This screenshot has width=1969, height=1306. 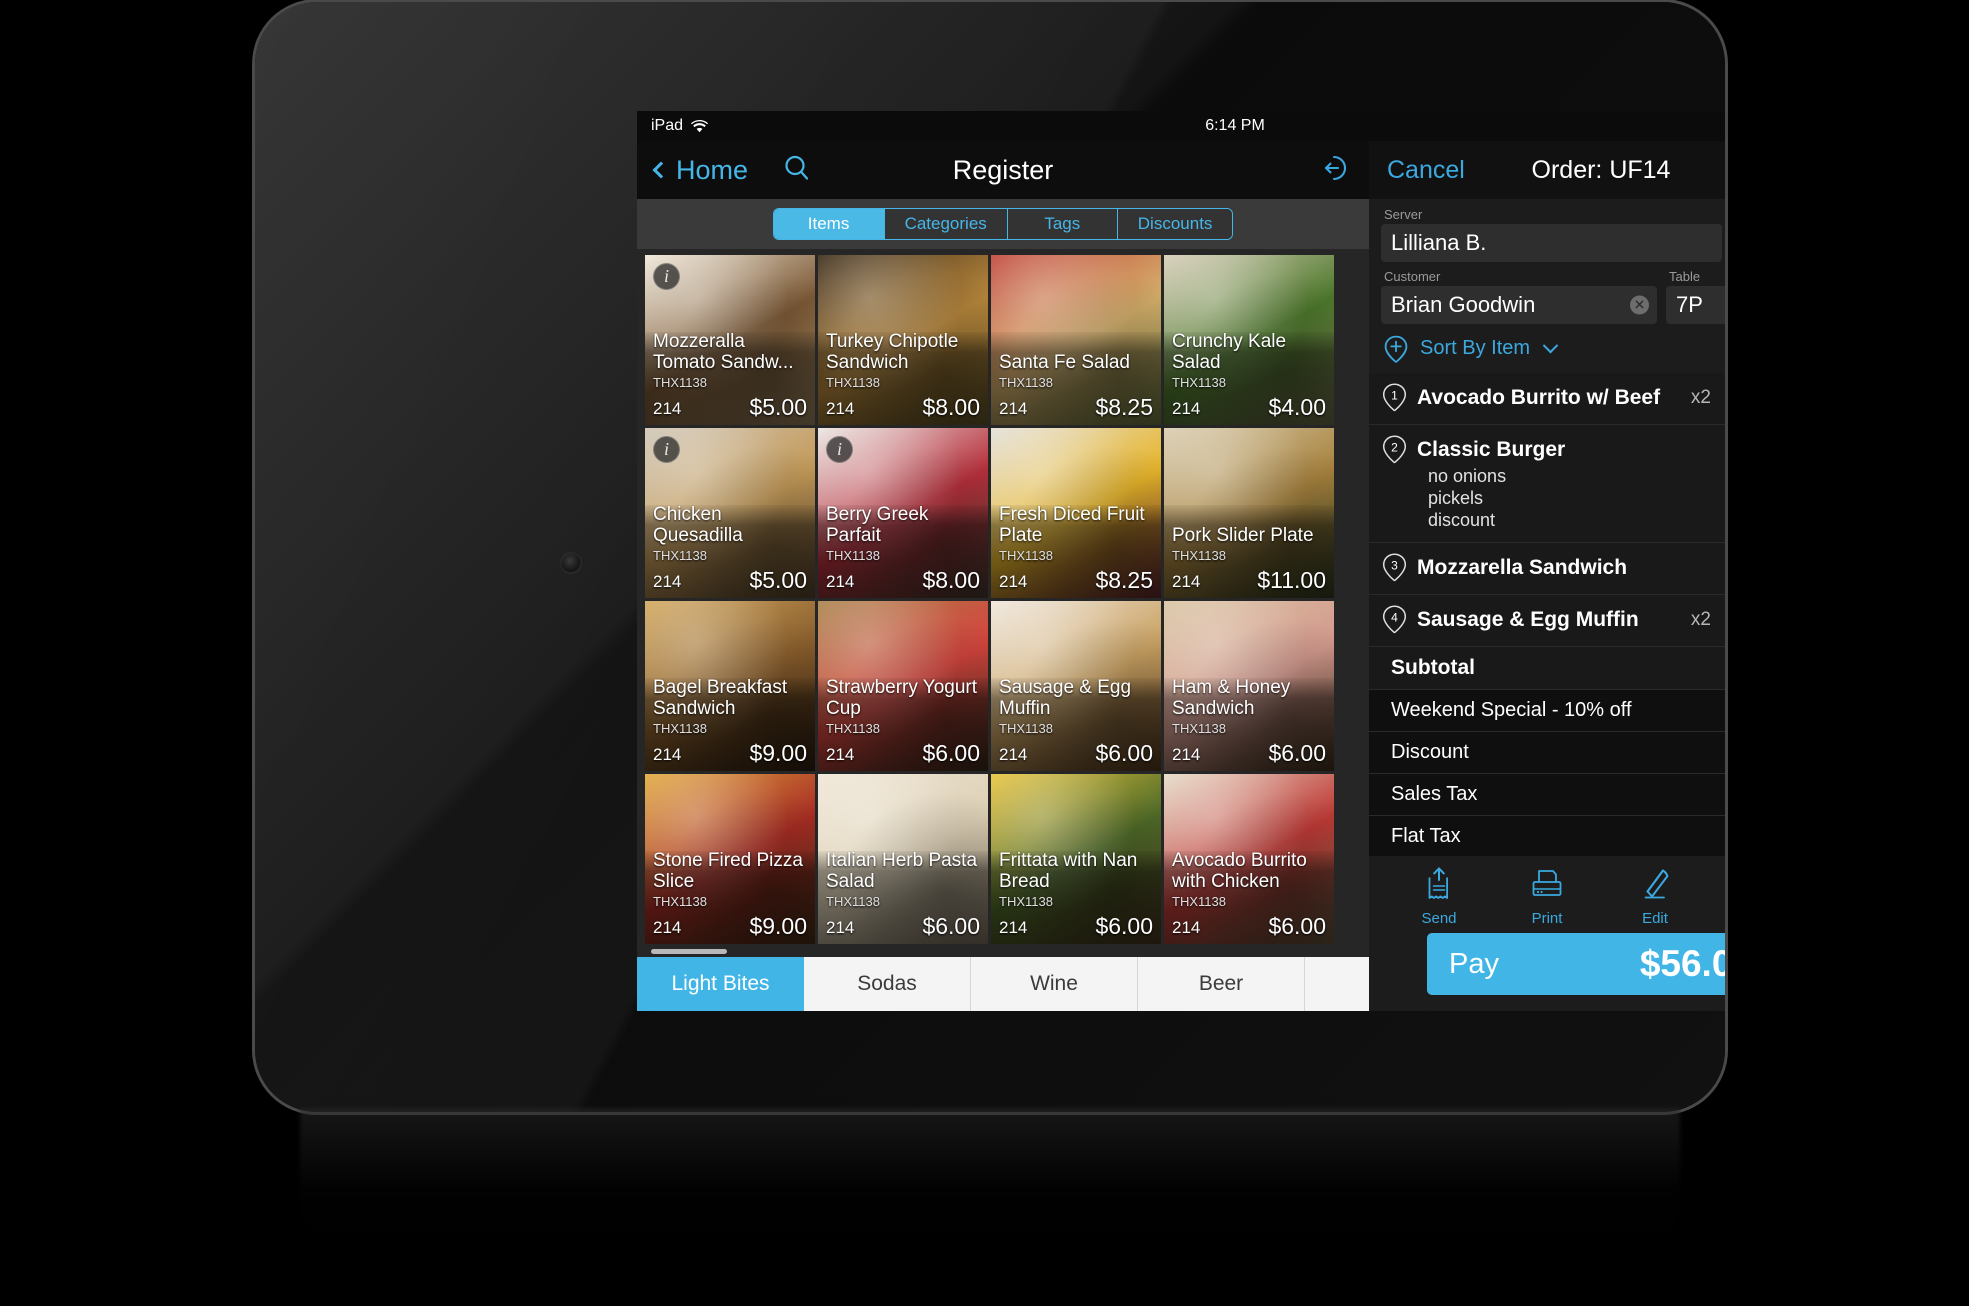 What do you see at coordinates (1655, 896) in the screenshot?
I see `edit-button: Edit` at bounding box center [1655, 896].